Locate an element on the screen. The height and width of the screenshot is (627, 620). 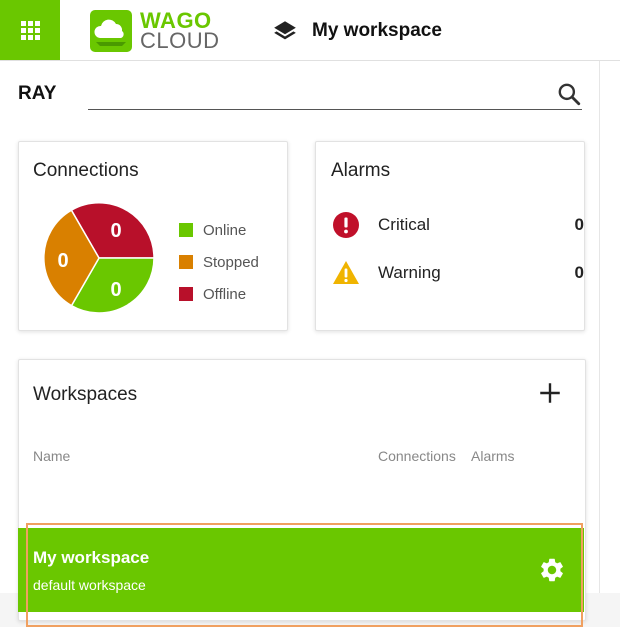
workspace-switcher: My workspace is located at coordinates (357, 31).